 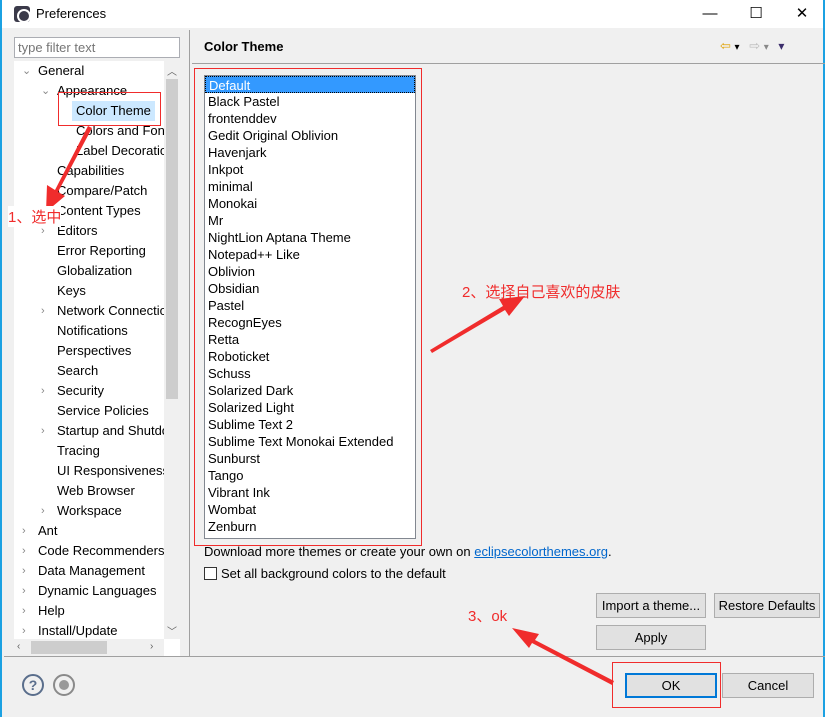 I want to click on theme-item: Solarized Light, so click(x=310, y=407).